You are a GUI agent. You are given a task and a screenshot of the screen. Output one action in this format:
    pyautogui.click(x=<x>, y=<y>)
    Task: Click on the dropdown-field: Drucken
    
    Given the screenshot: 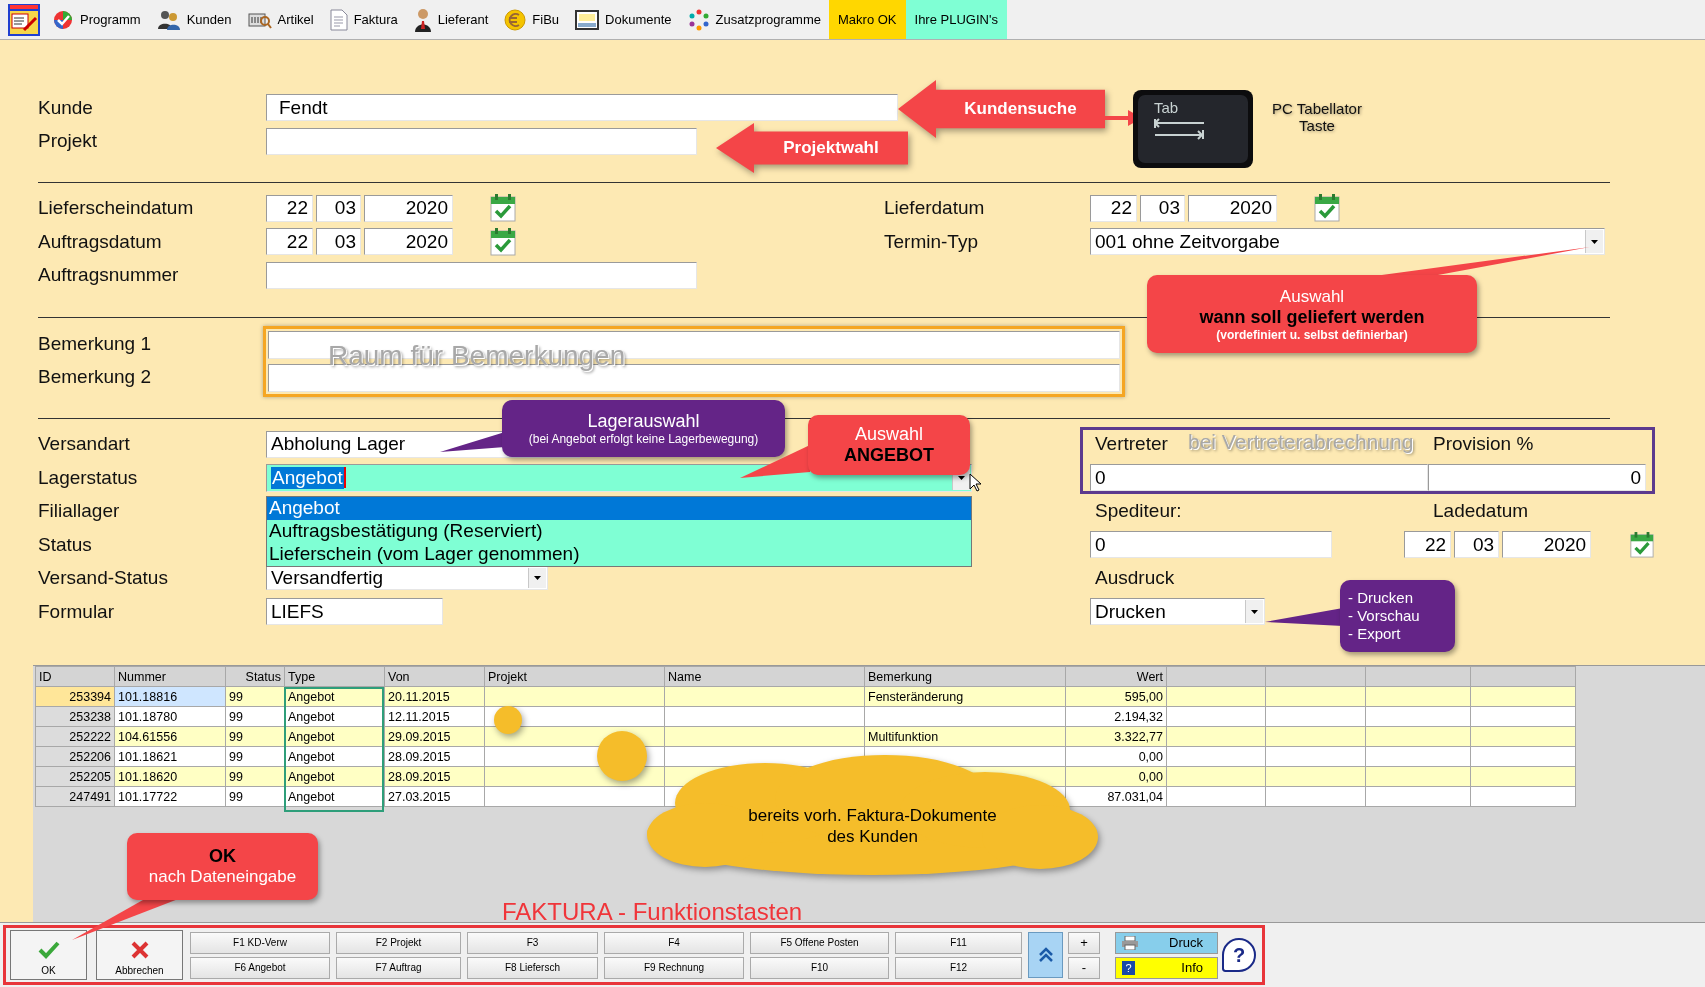 What is the action you would take?
    pyautogui.click(x=1177, y=611)
    